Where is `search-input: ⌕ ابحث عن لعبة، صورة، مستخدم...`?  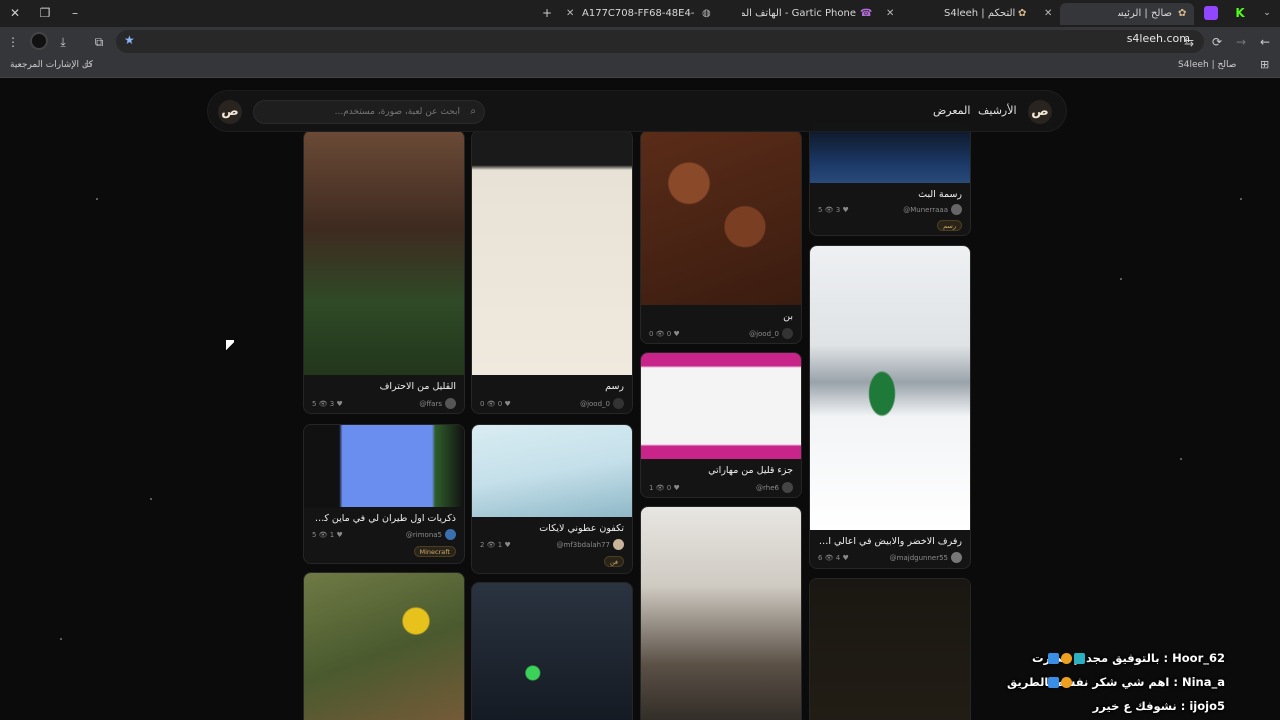 search-input: ⌕ ابحث عن لعبة، صورة، مستخدم... is located at coordinates (369, 112).